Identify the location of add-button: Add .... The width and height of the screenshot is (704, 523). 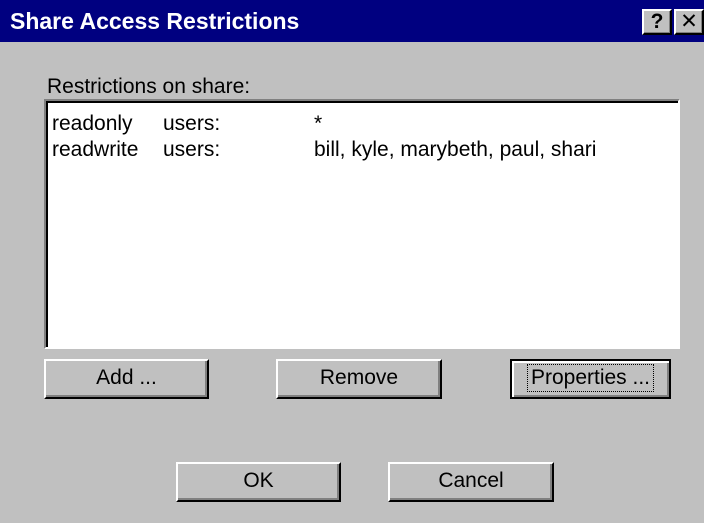
(126, 379).